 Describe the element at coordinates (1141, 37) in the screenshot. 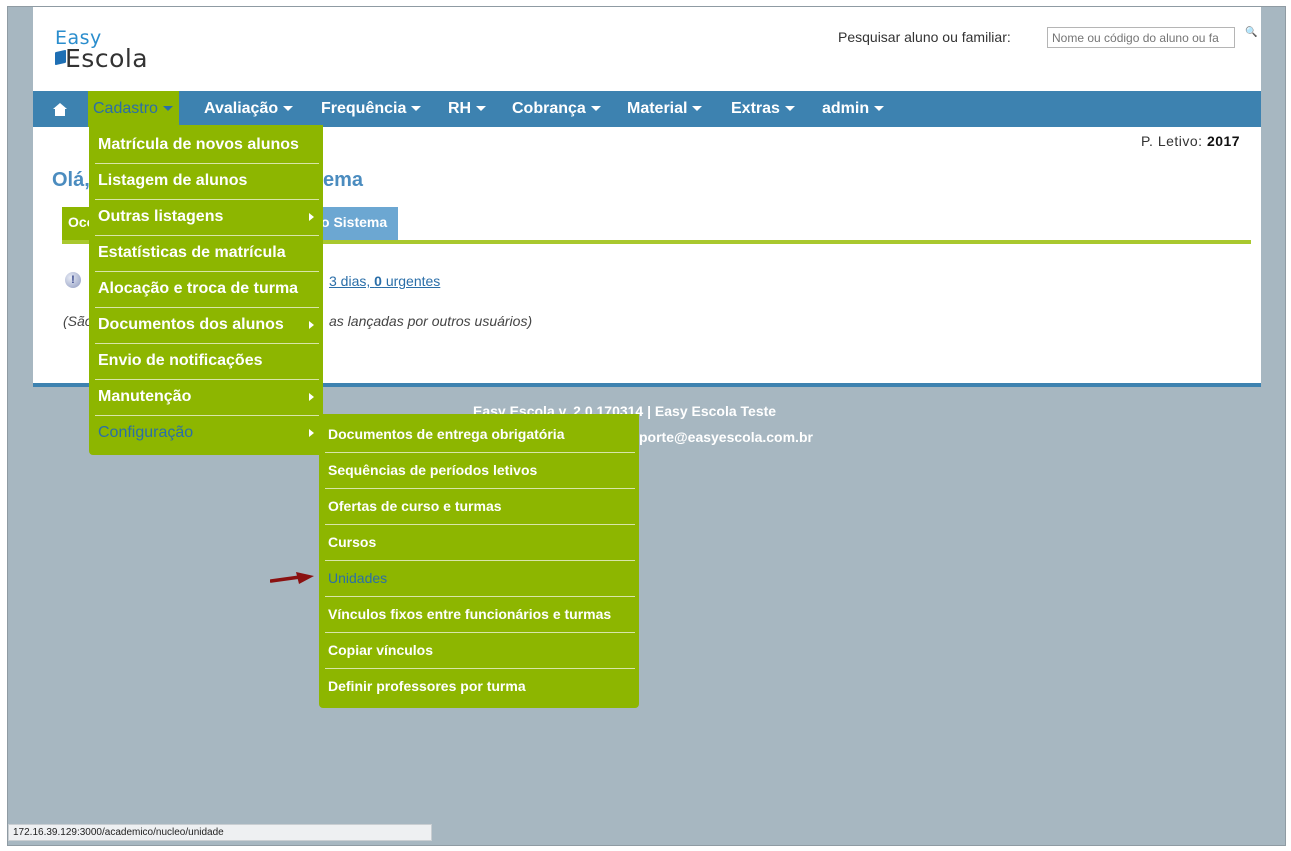

I see `search-input` at that location.